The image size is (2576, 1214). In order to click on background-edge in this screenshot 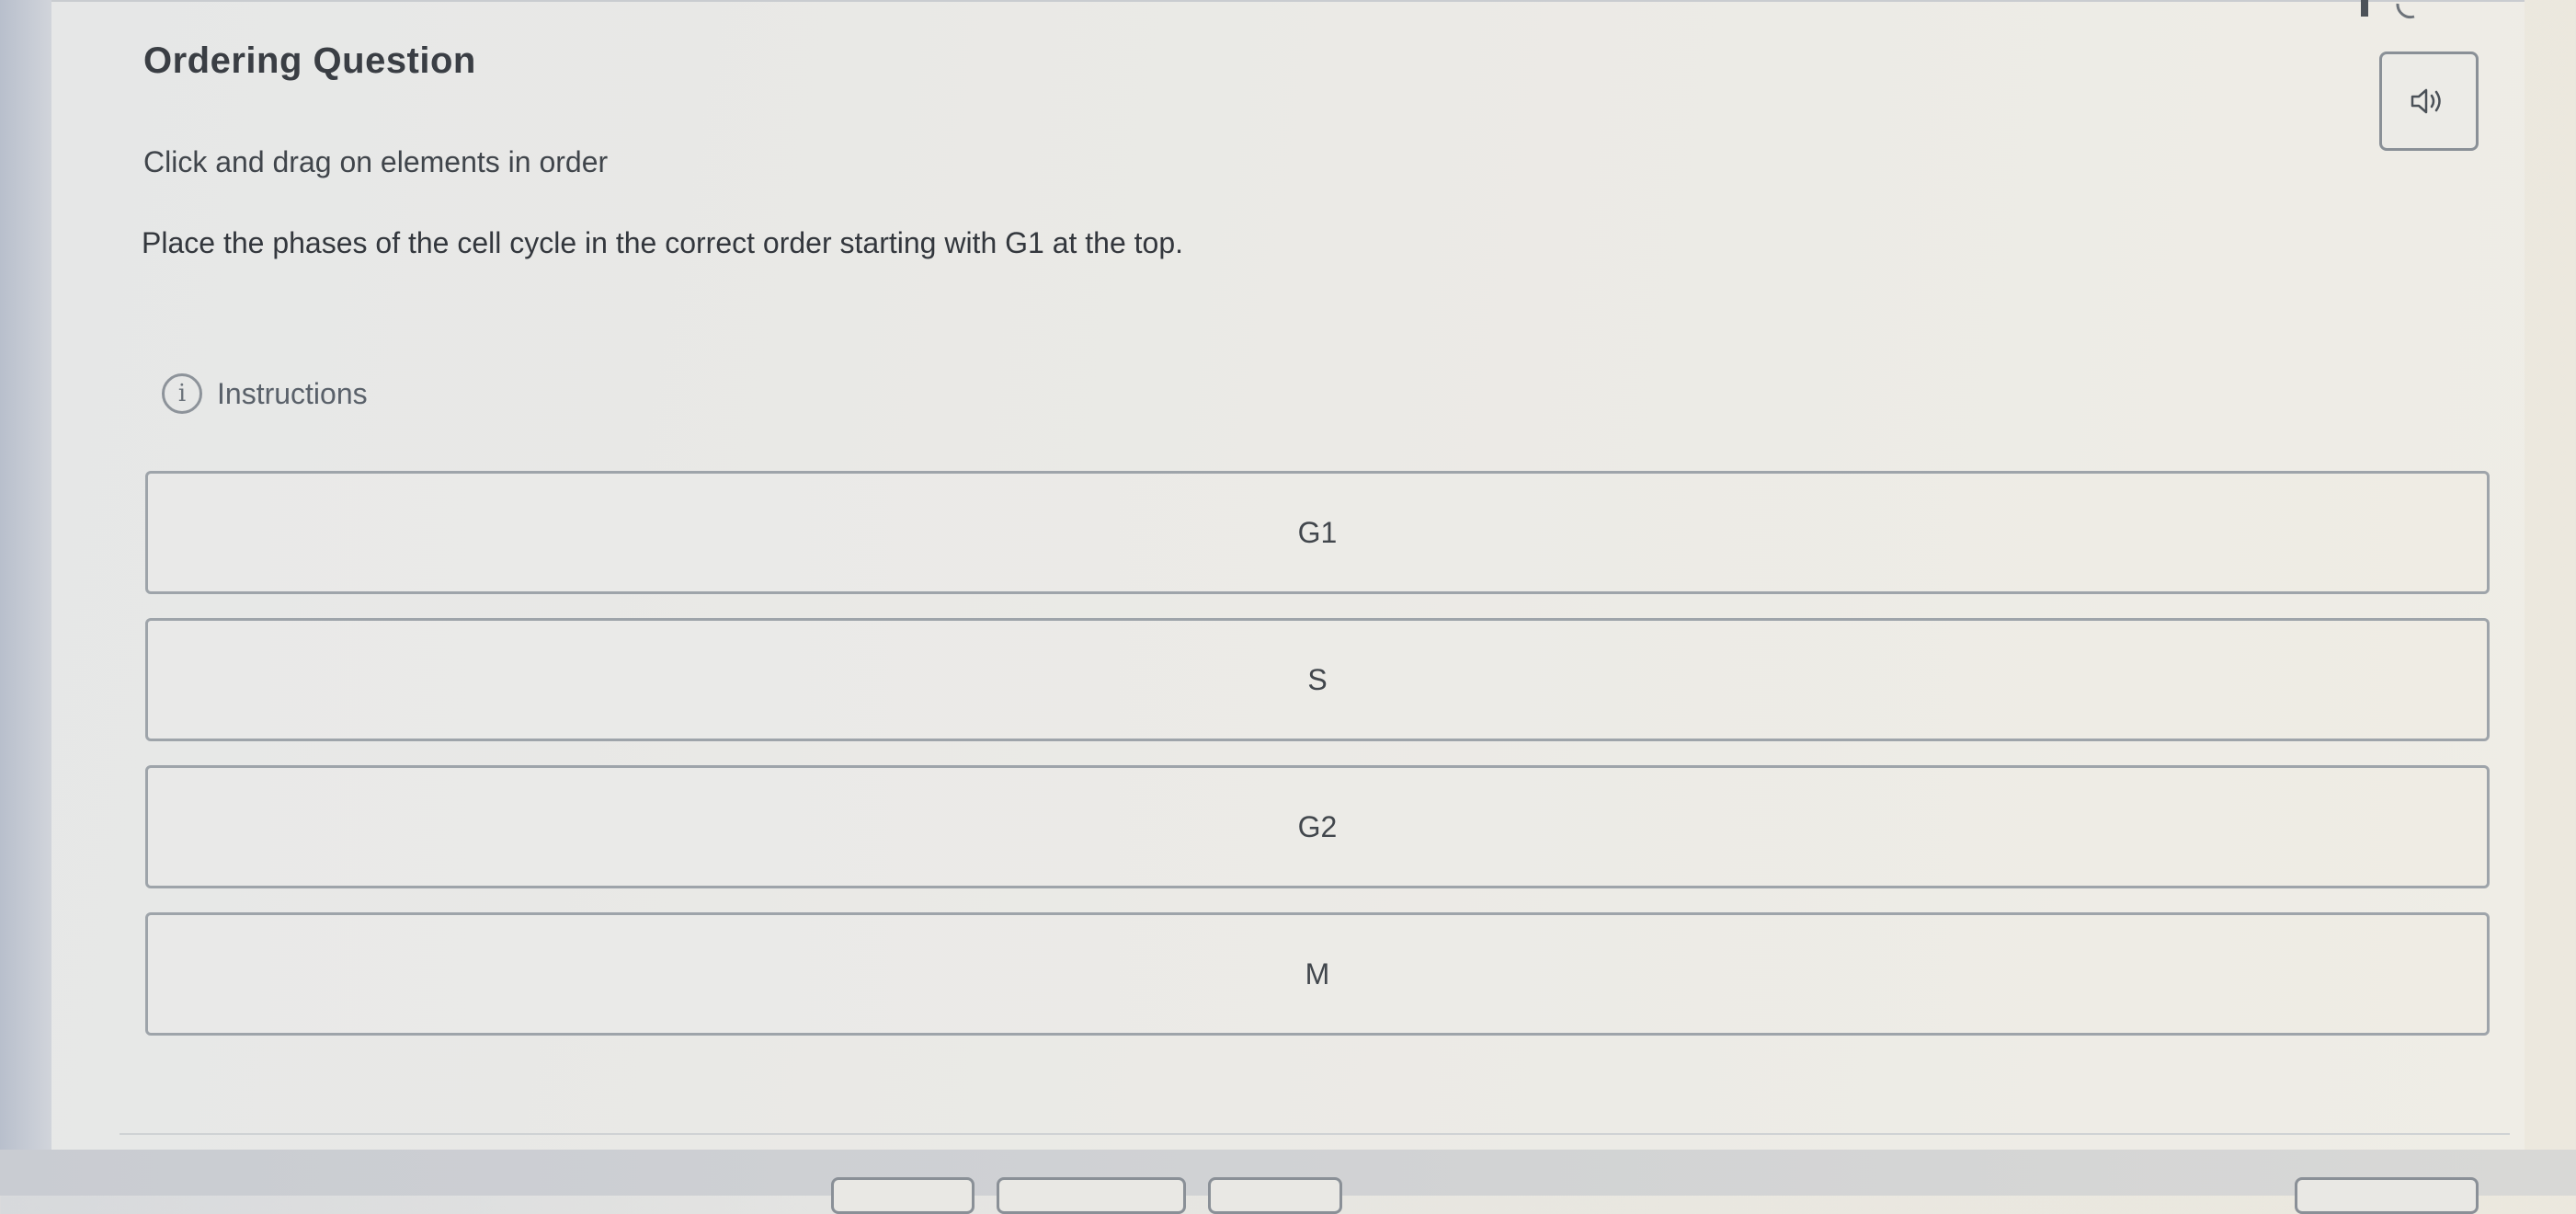, I will do `click(27, 598)`.